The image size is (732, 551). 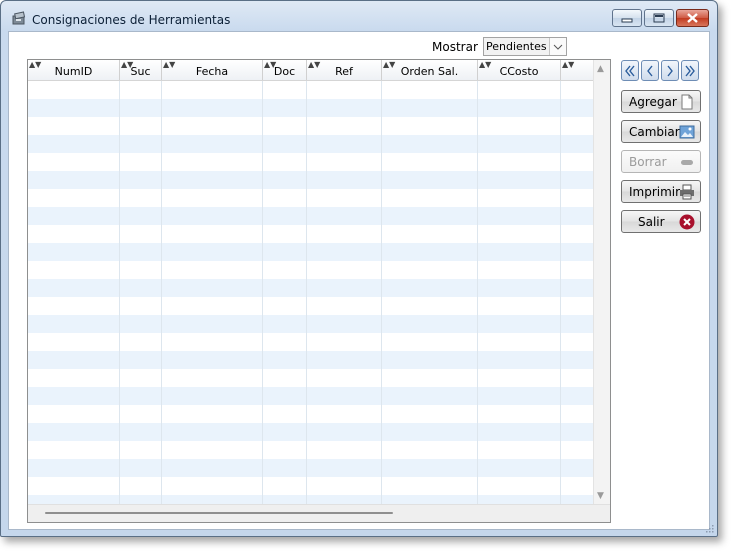 What do you see at coordinates (344, 70) in the screenshot?
I see `column-header-ref: ▲▼ Ref` at bounding box center [344, 70].